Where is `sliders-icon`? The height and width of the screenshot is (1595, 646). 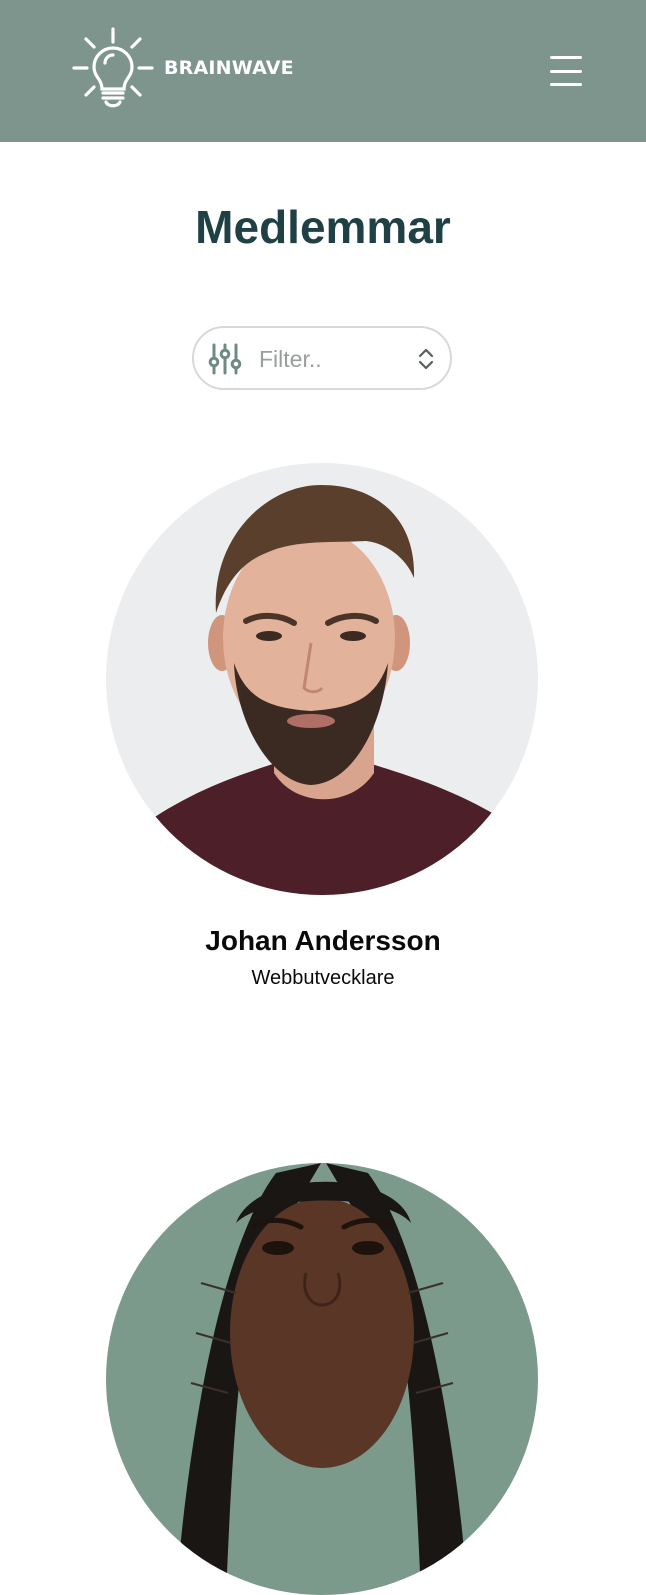 sliders-icon is located at coordinates (225, 359).